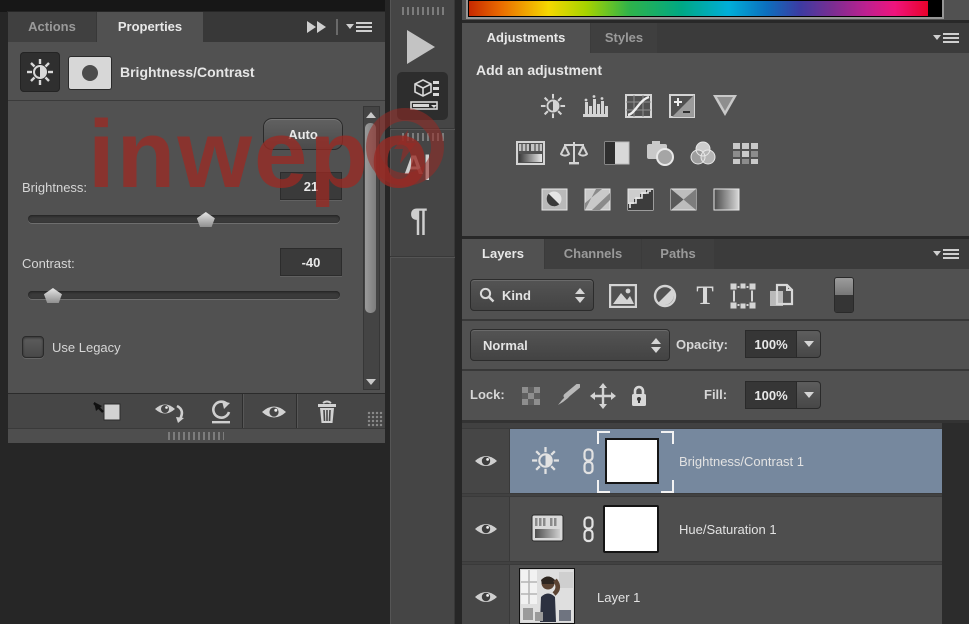 Image resolution: width=969 pixels, height=624 pixels. I want to click on opacity-arrow-icon, so click(809, 344).